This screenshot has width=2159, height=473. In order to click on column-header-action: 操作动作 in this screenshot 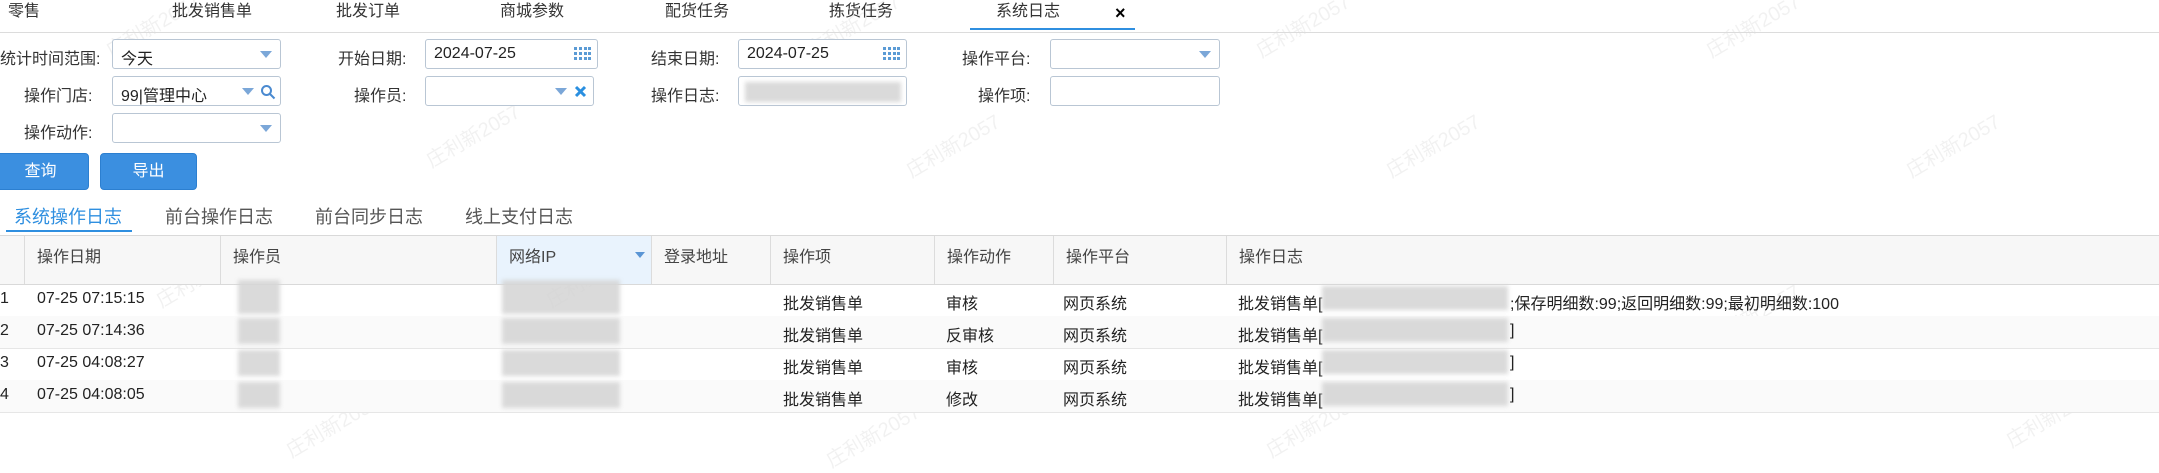, I will do `click(993, 260)`.